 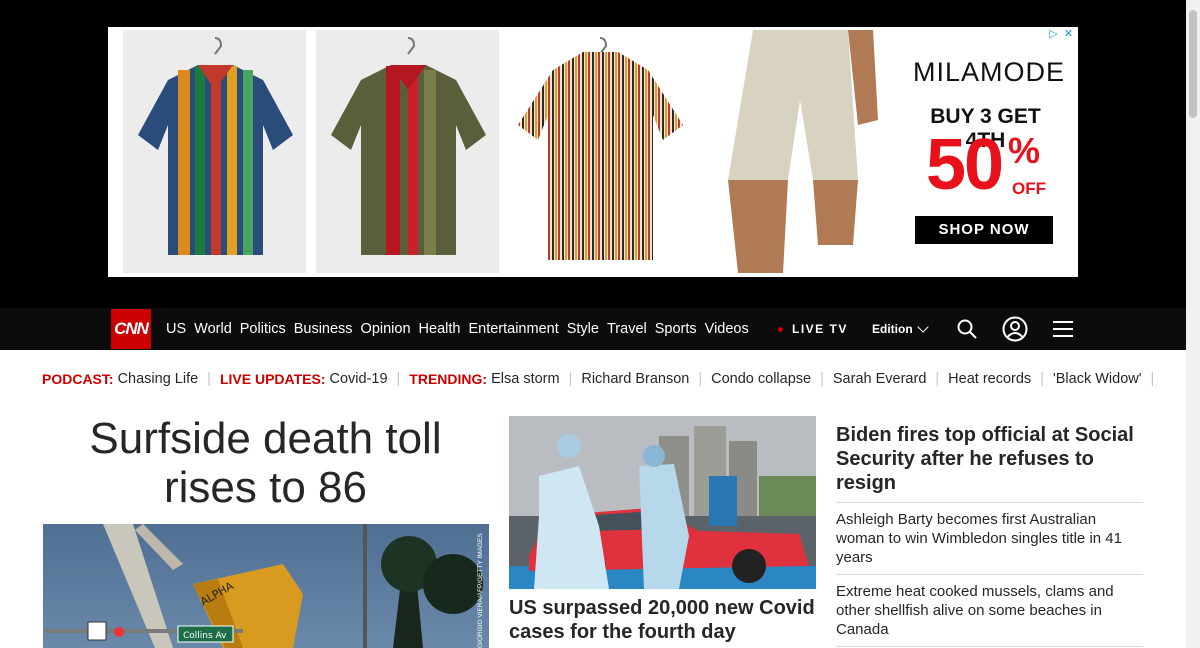 I want to click on trending-text: Richard Branson, so click(x=635, y=379).